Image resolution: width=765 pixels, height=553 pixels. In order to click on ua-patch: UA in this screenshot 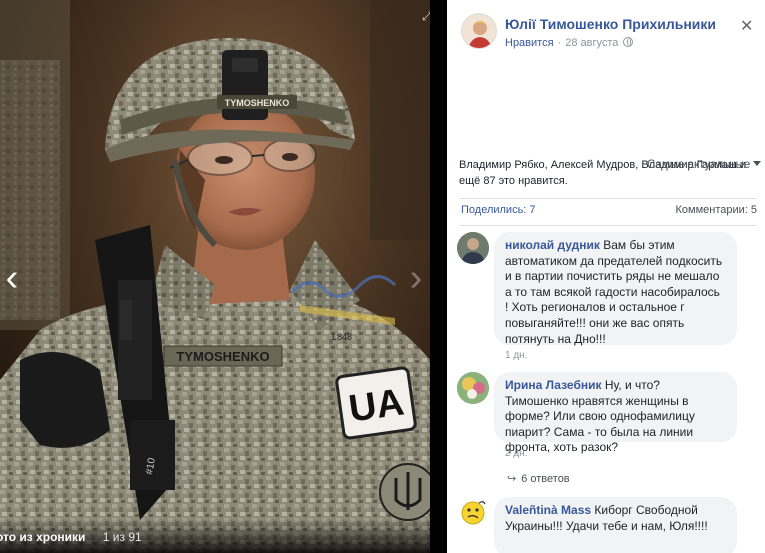, I will do `click(376, 405)`.